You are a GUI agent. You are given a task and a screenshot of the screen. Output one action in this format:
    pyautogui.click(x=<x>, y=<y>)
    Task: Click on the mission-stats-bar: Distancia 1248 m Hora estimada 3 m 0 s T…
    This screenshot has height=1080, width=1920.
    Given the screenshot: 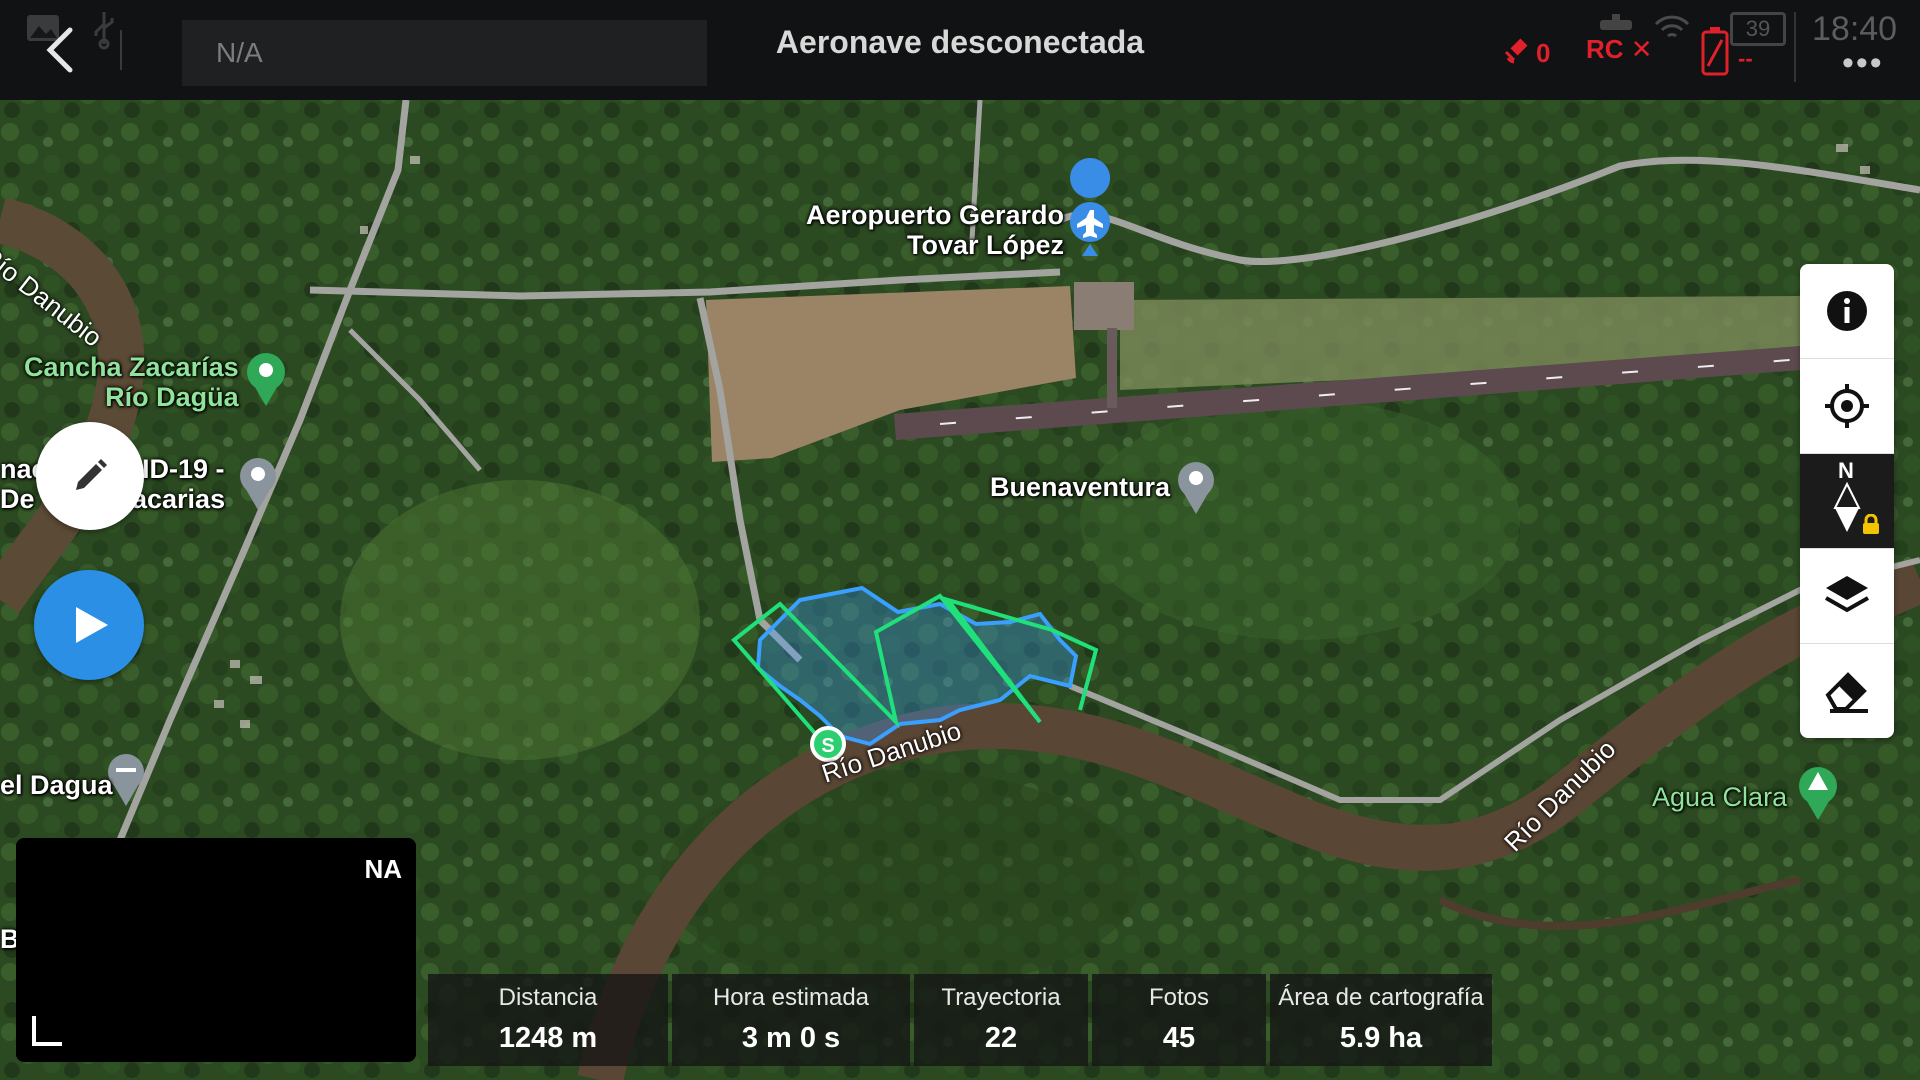 What is the action you would take?
    pyautogui.click(x=962, y=1020)
    